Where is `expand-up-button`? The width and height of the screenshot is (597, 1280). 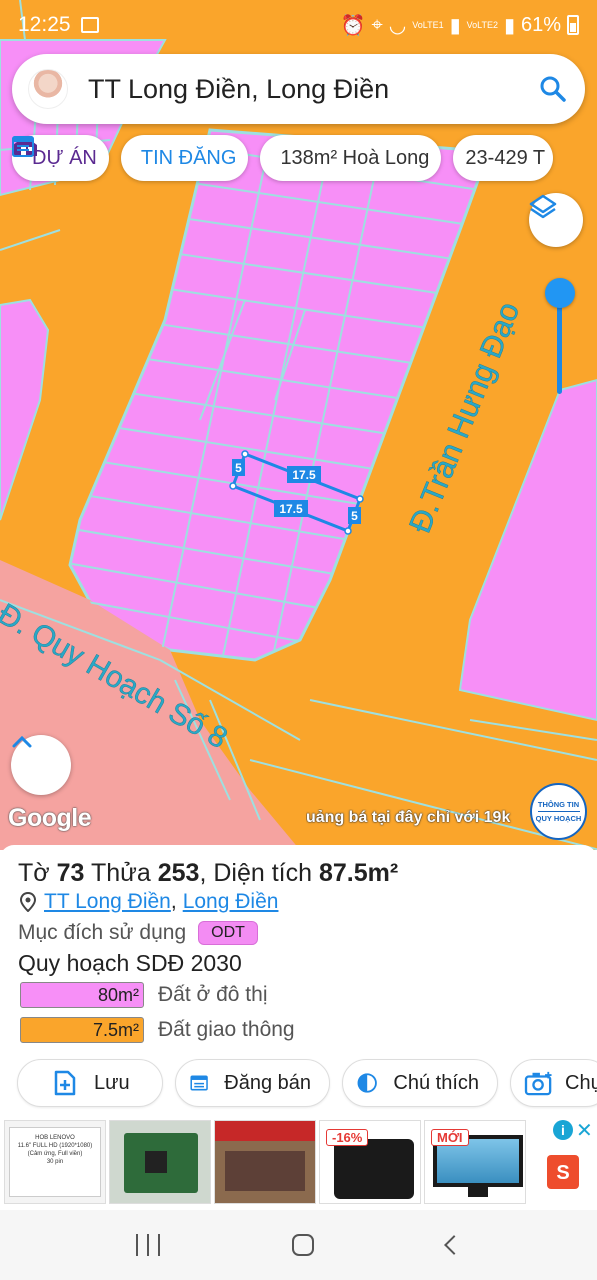
expand-up-button is located at coordinates (41, 765).